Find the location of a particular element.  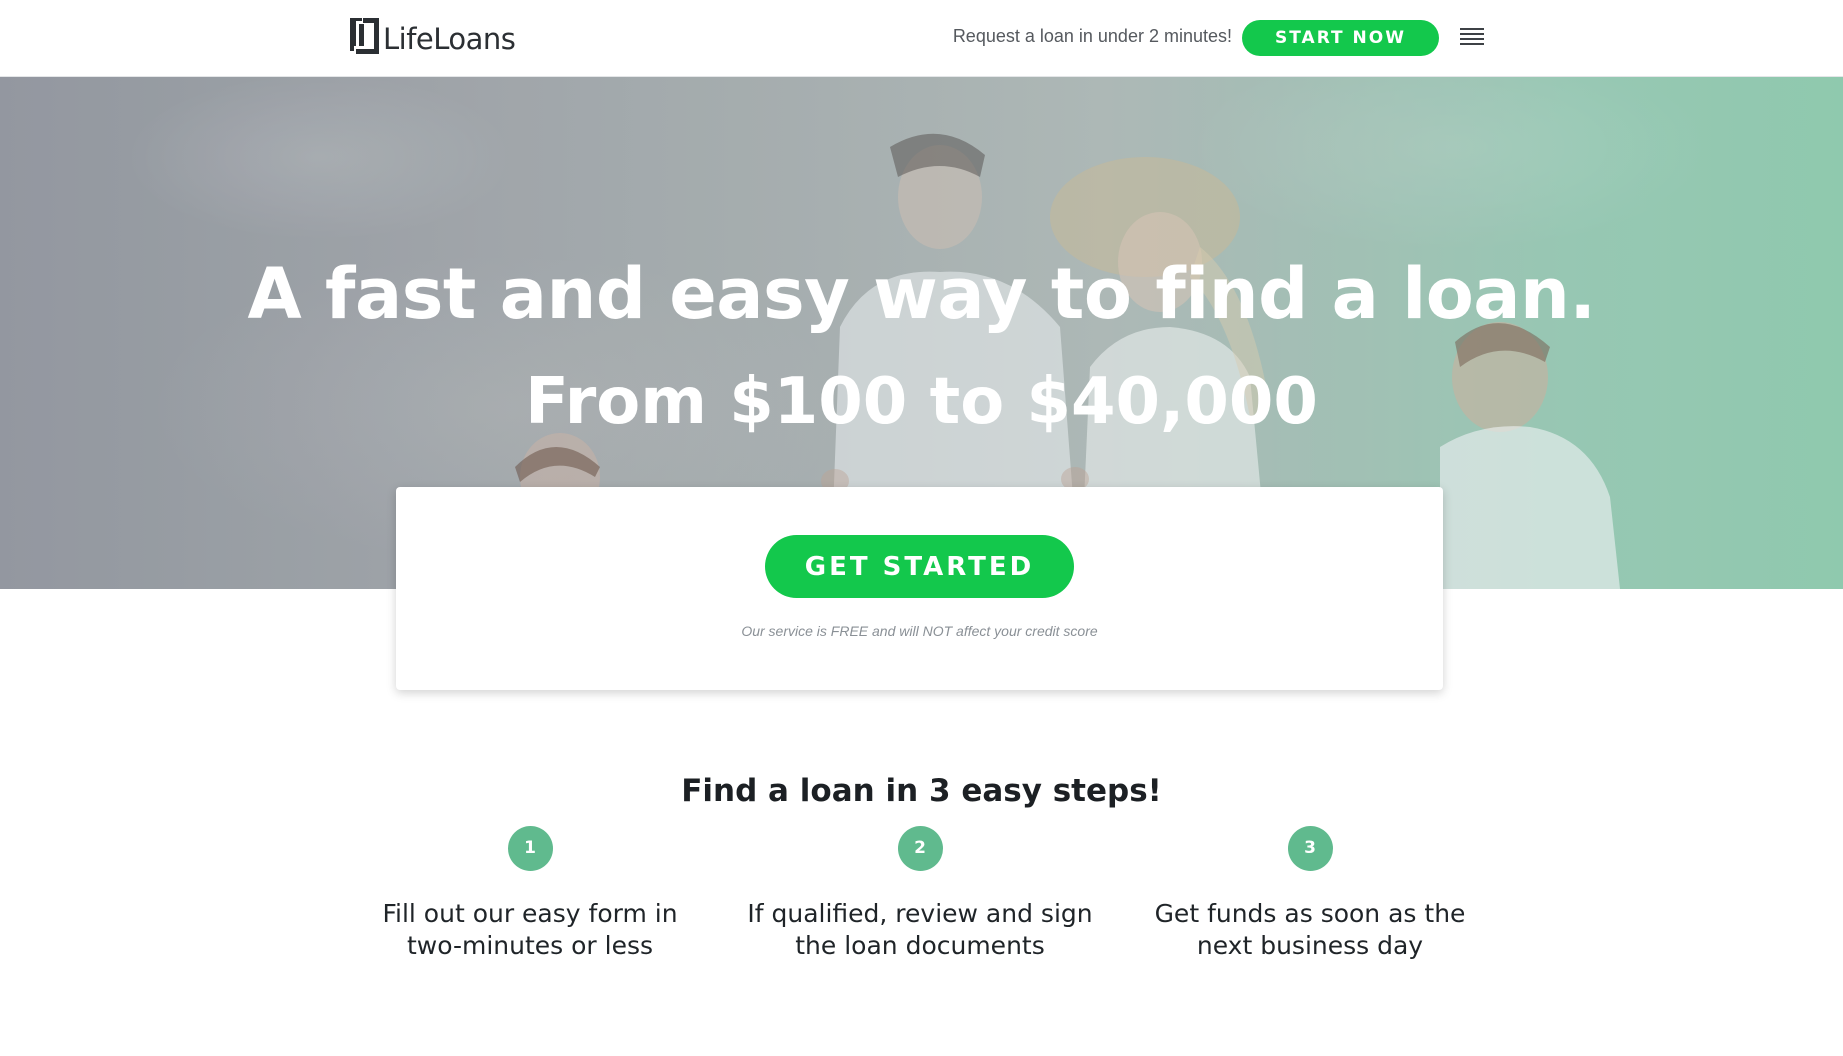

get-started-button: GET STARTED is located at coordinates (919, 566).